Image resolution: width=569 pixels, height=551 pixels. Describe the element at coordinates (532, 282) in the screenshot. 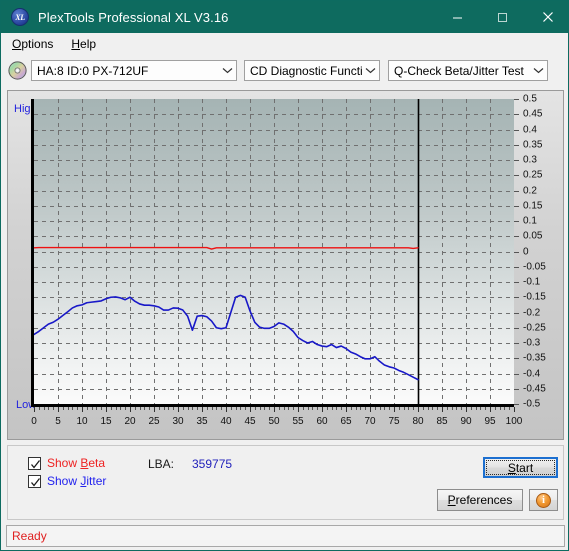

I see `y-tick-label: -0.1` at that location.